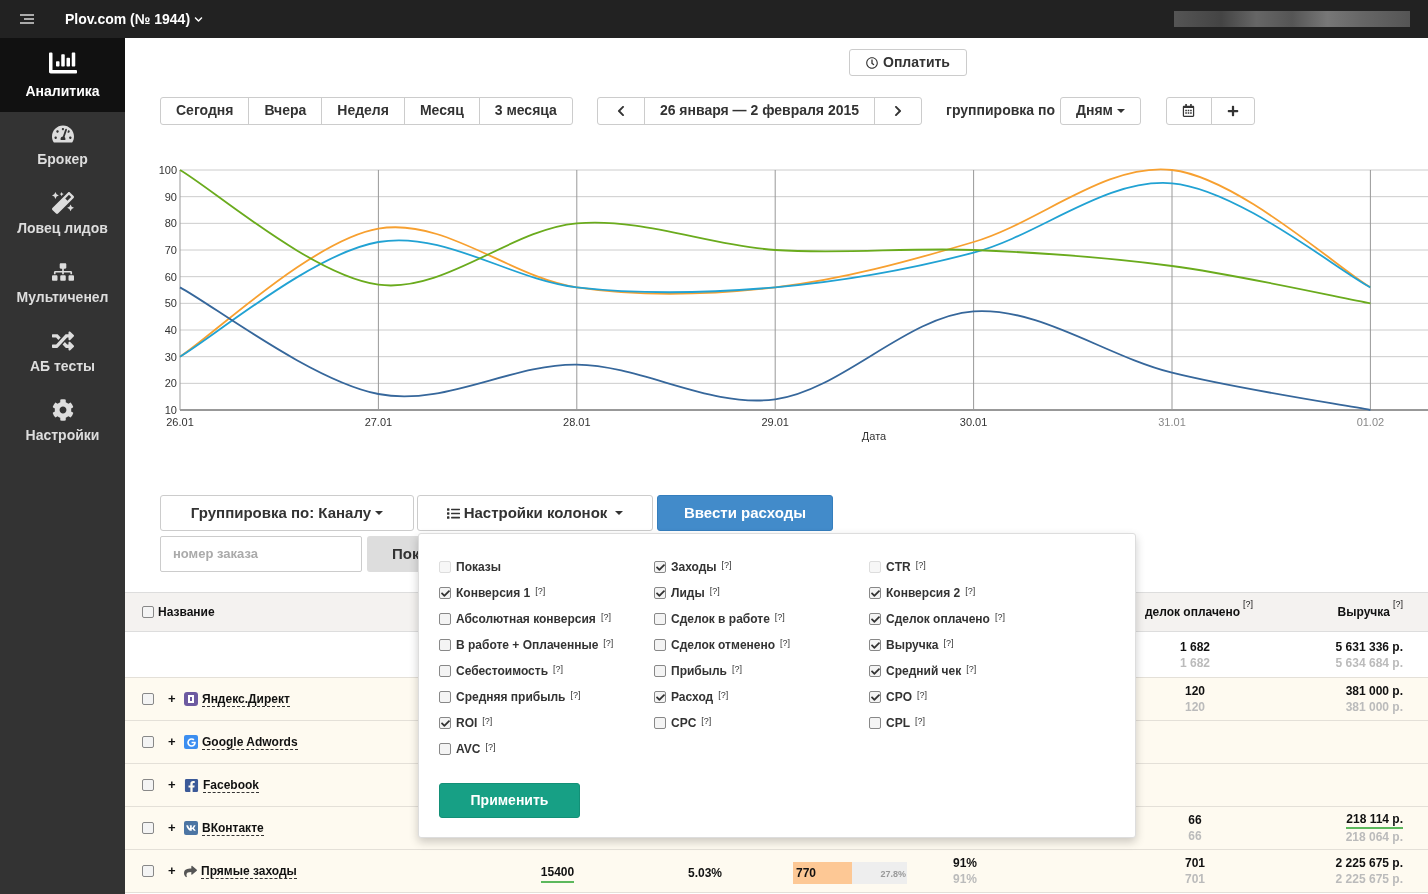 The image size is (1428, 894). What do you see at coordinates (246, 699) in the screenshot?
I see `channel-link: Яндекс.Директ` at bounding box center [246, 699].